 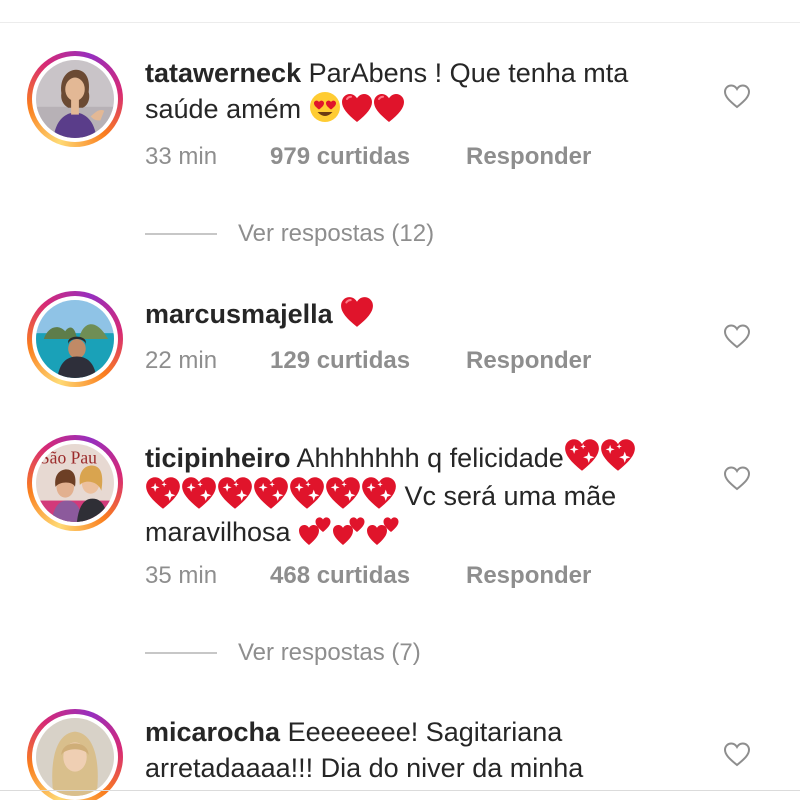 What do you see at coordinates (468, 73) in the screenshot?
I see `comment-body: ParAbens ! Que tenha mta` at bounding box center [468, 73].